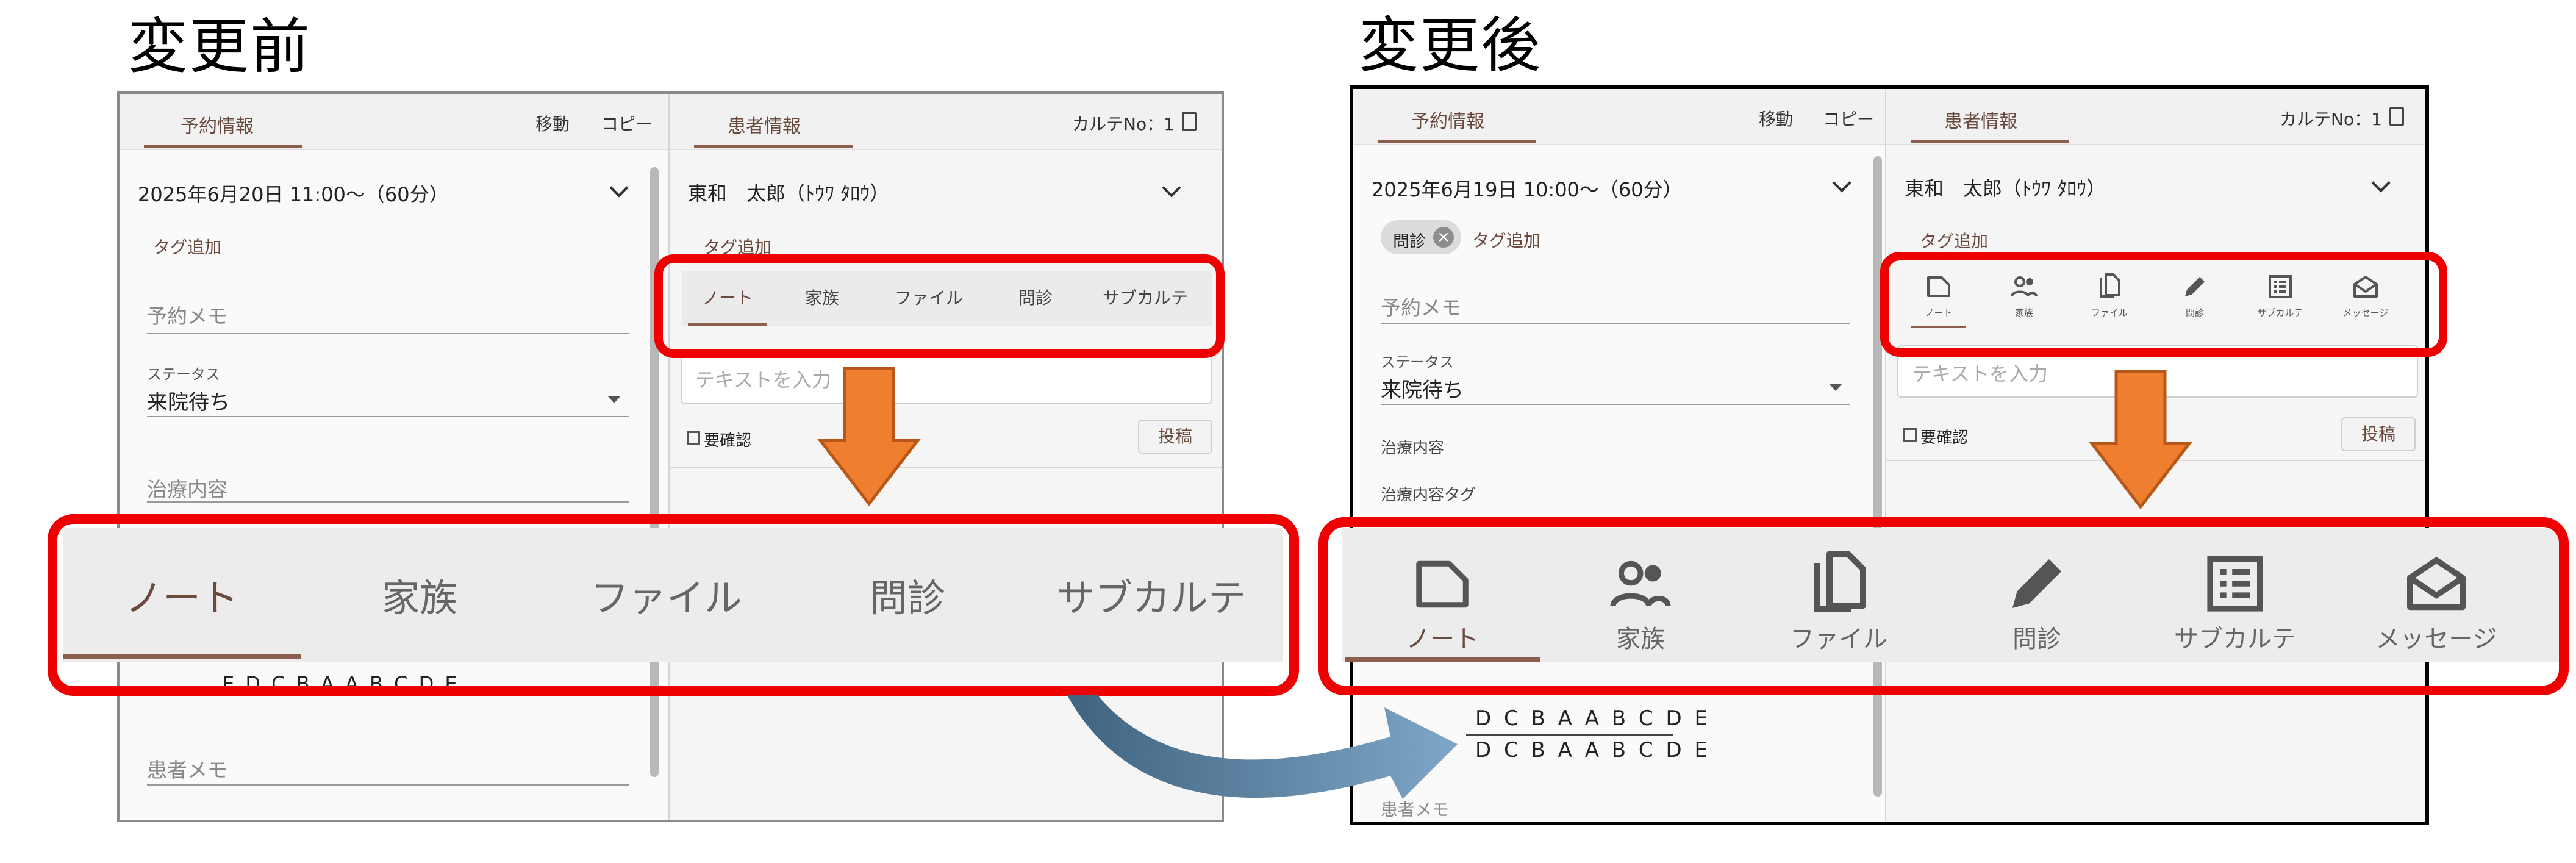 The image size is (2576, 863). What do you see at coordinates (388, 785) in the screenshot?
I see `patient-memo-underline` at bounding box center [388, 785].